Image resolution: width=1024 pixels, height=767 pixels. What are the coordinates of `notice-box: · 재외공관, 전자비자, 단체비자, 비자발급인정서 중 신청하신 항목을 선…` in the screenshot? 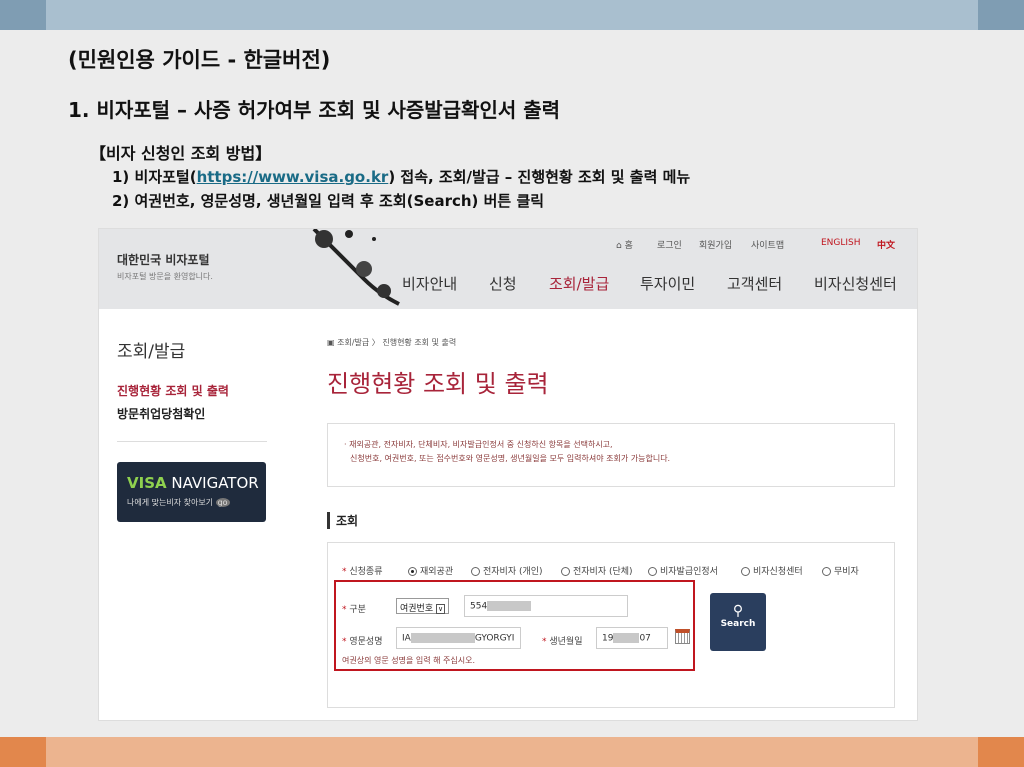 It's located at (611, 455).